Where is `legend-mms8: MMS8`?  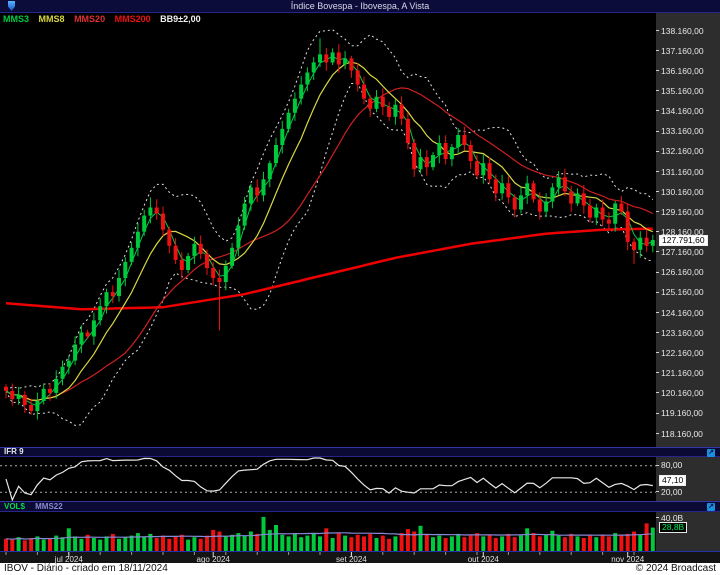 legend-mms8: MMS8 is located at coordinates (51, 19).